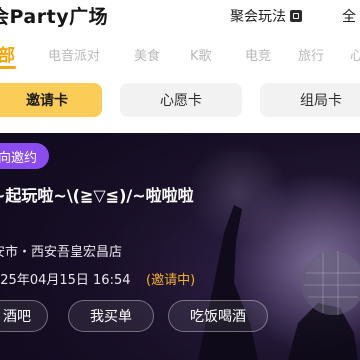  I want to click on tag-chip-eat-drink: 吃饭喝酒, so click(218, 316).